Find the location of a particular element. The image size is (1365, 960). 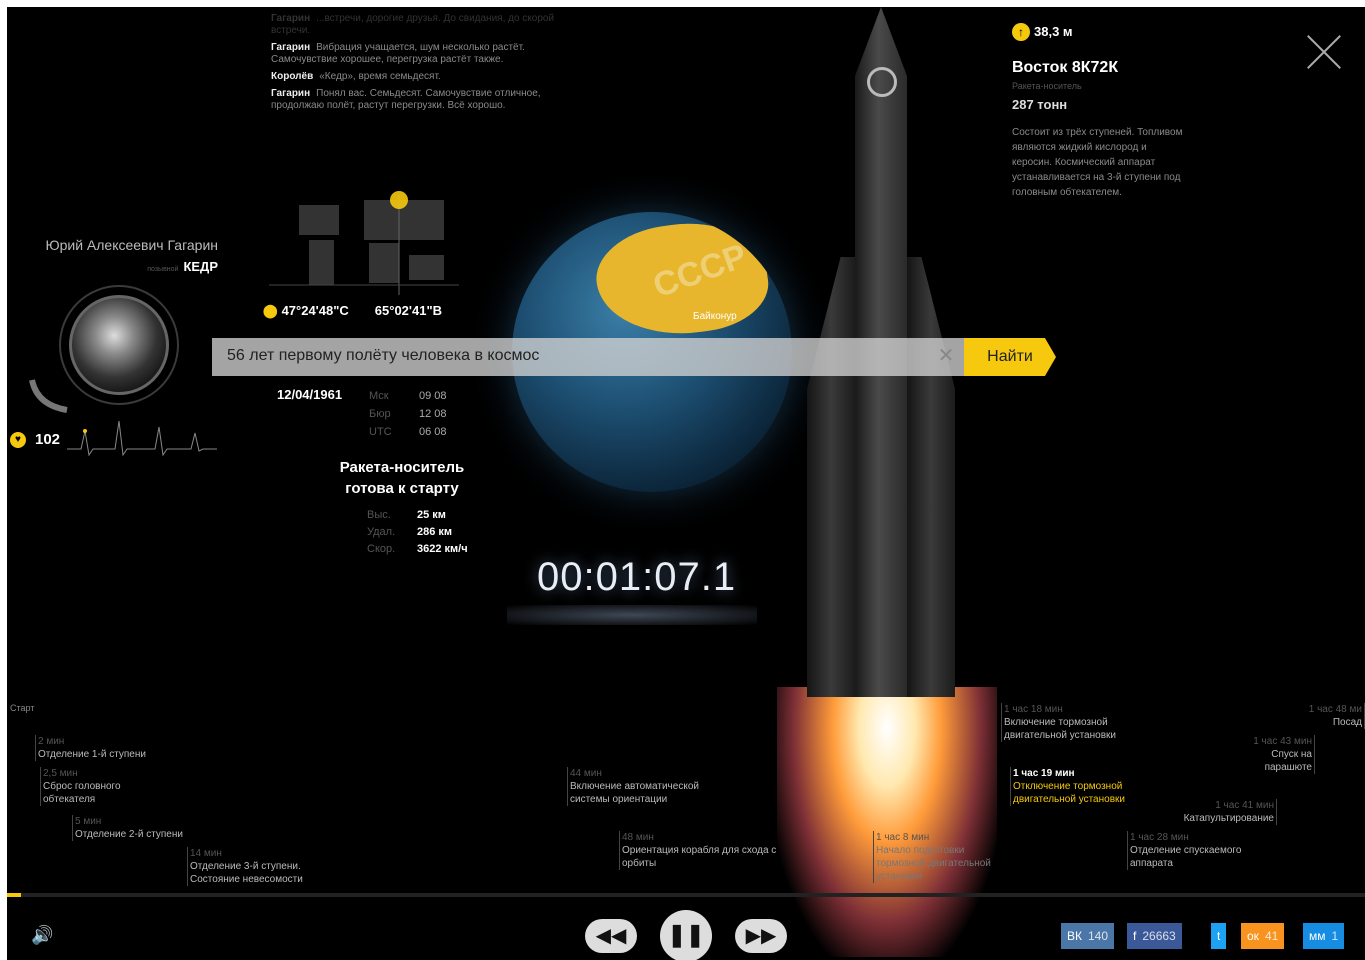

share-facebook-button: f 26663 is located at coordinates (1154, 936).